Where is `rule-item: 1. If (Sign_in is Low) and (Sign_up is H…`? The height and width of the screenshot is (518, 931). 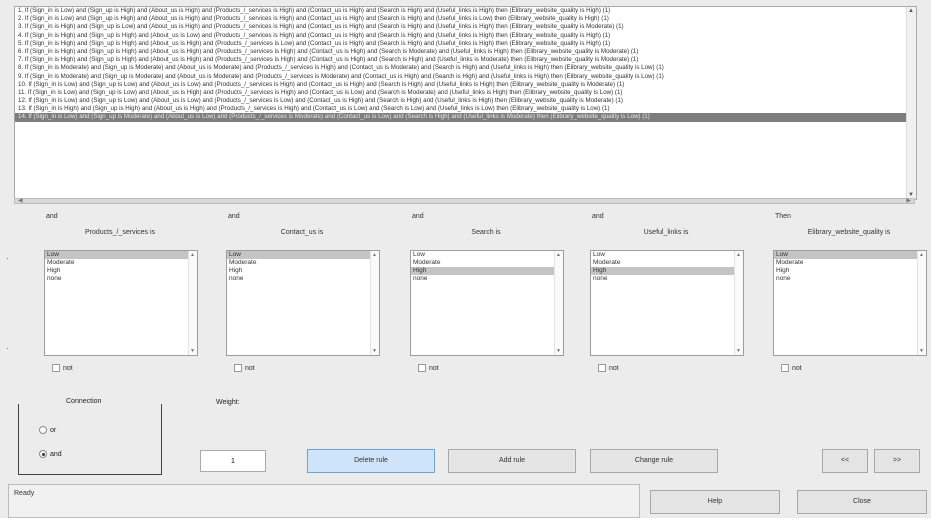
rule-item: 1. If (Sign_in is Low) and (Sign_up is H… is located at coordinates (465, 11).